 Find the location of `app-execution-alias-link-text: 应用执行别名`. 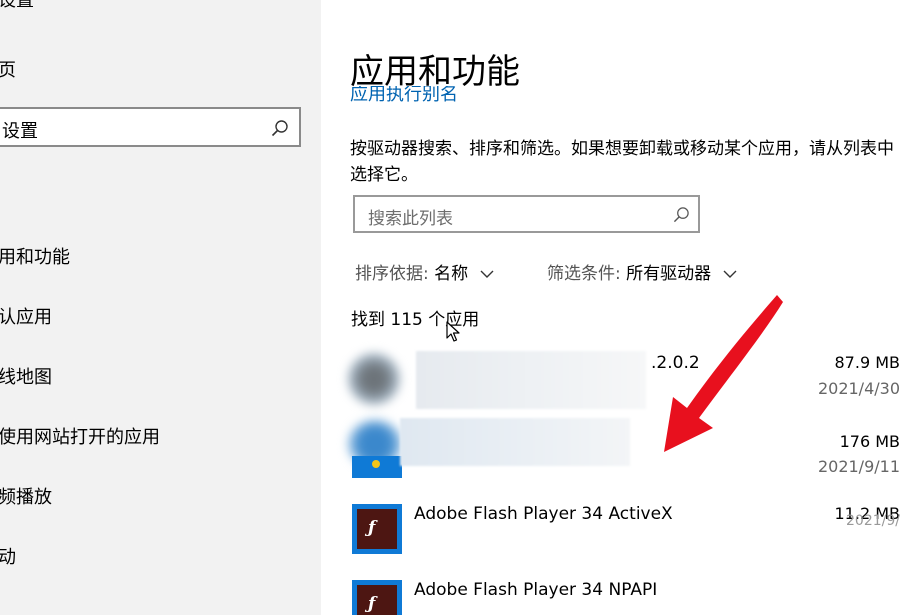

app-execution-alias-link-text: 应用执行别名 is located at coordinates (404, 95).